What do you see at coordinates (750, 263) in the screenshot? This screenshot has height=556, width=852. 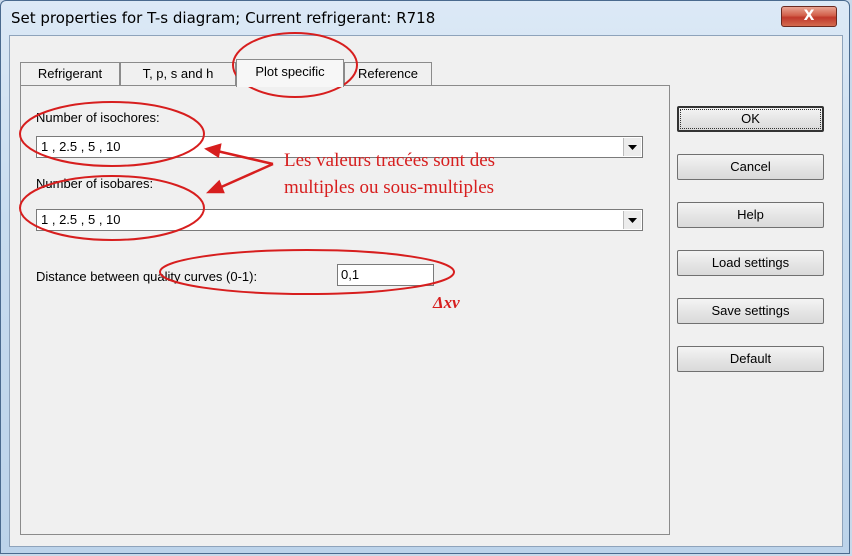 I see `load-settings-button: Load settings` at bounding box center [750, 263].